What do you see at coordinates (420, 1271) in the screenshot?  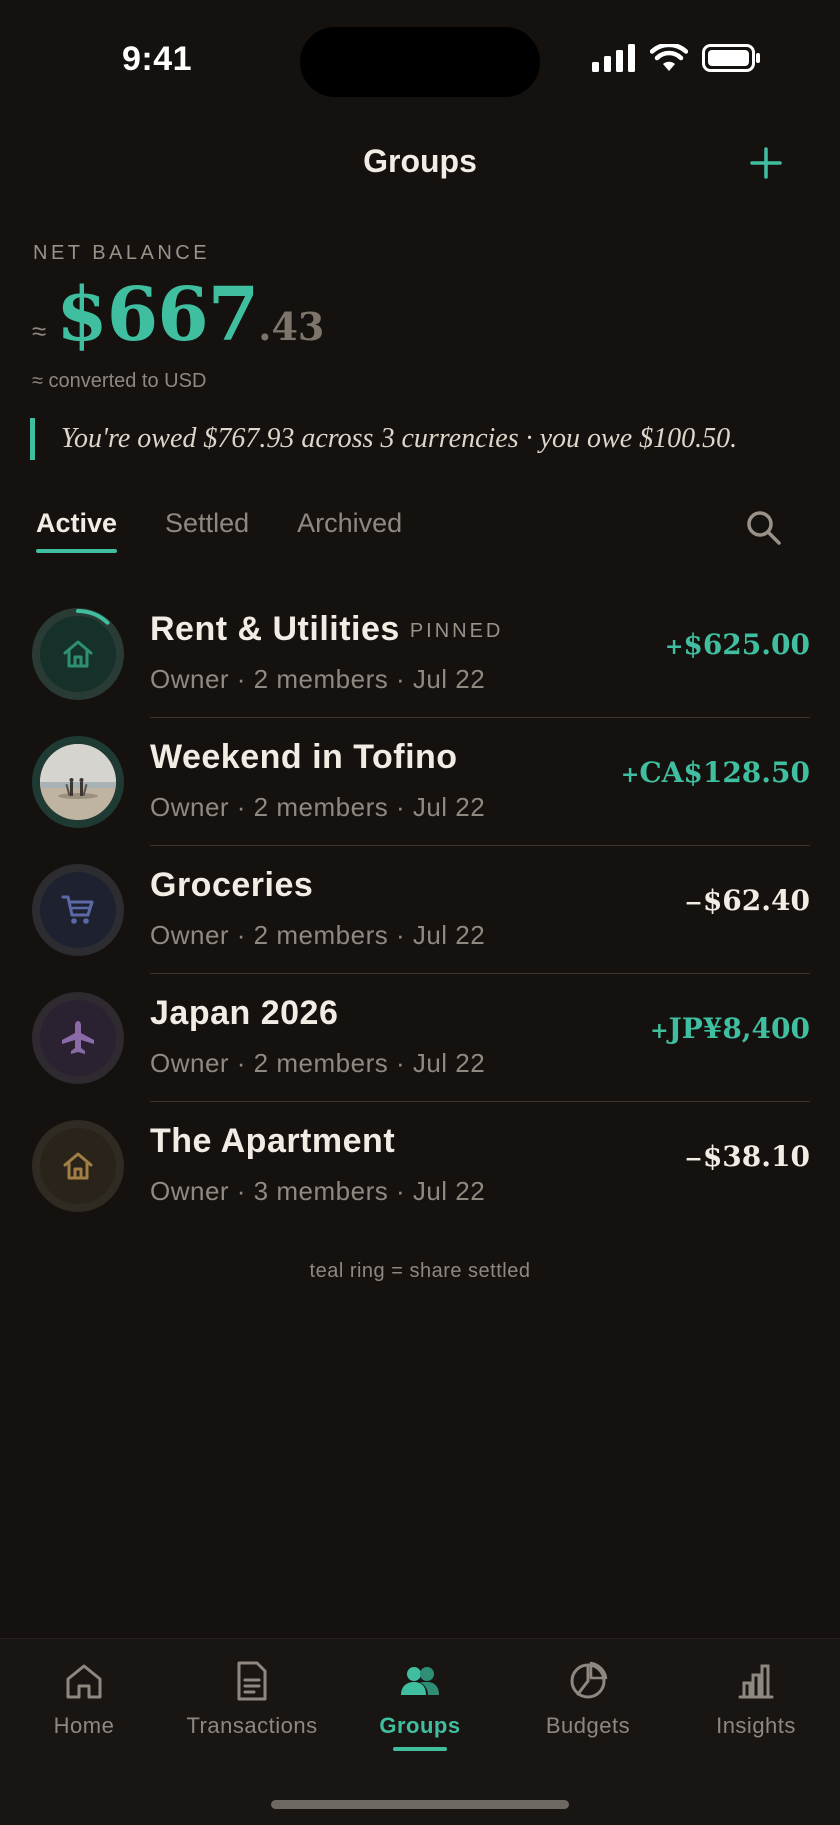 I see `ring-legend-note: teal ring = share settled` at bounding box center [420, 1271].